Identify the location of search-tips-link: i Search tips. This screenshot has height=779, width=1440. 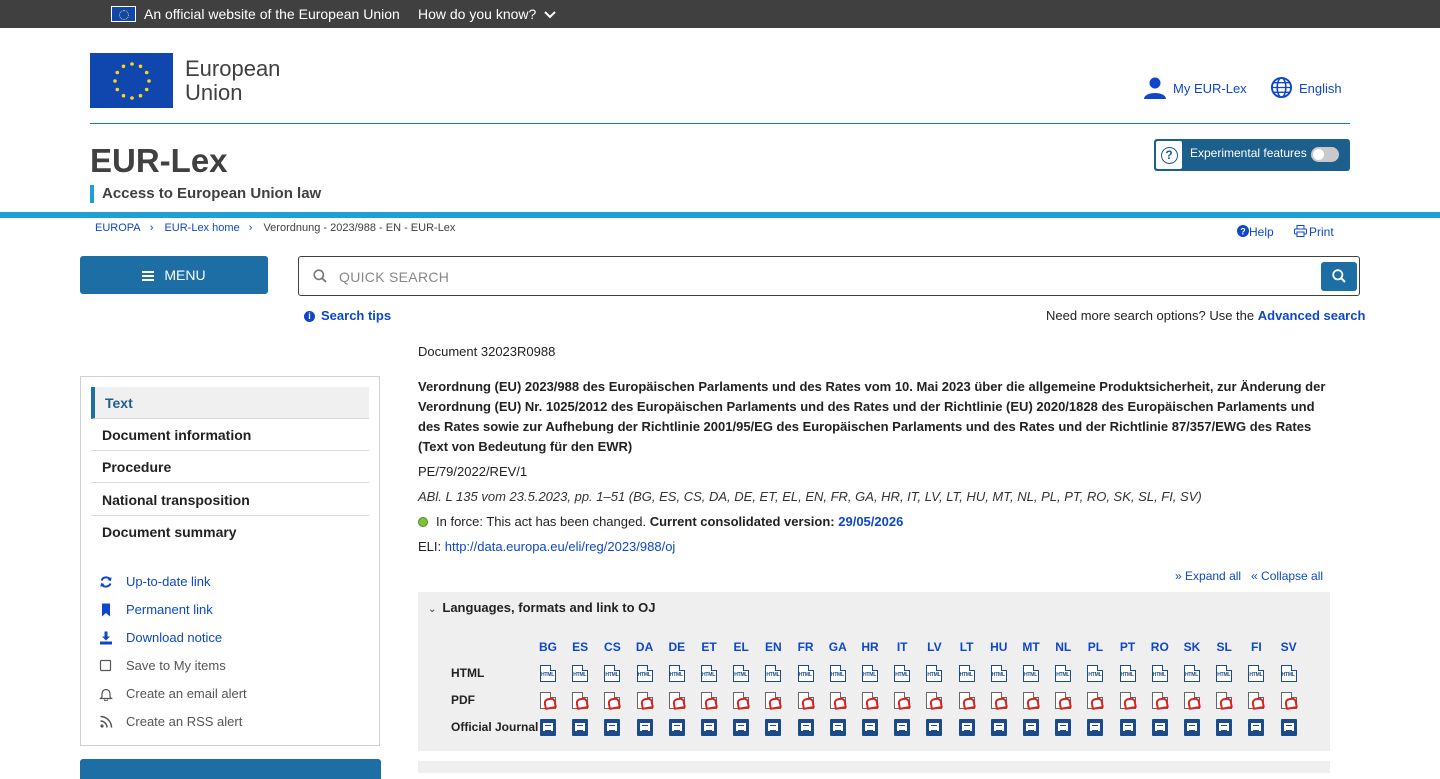
(347, 315).